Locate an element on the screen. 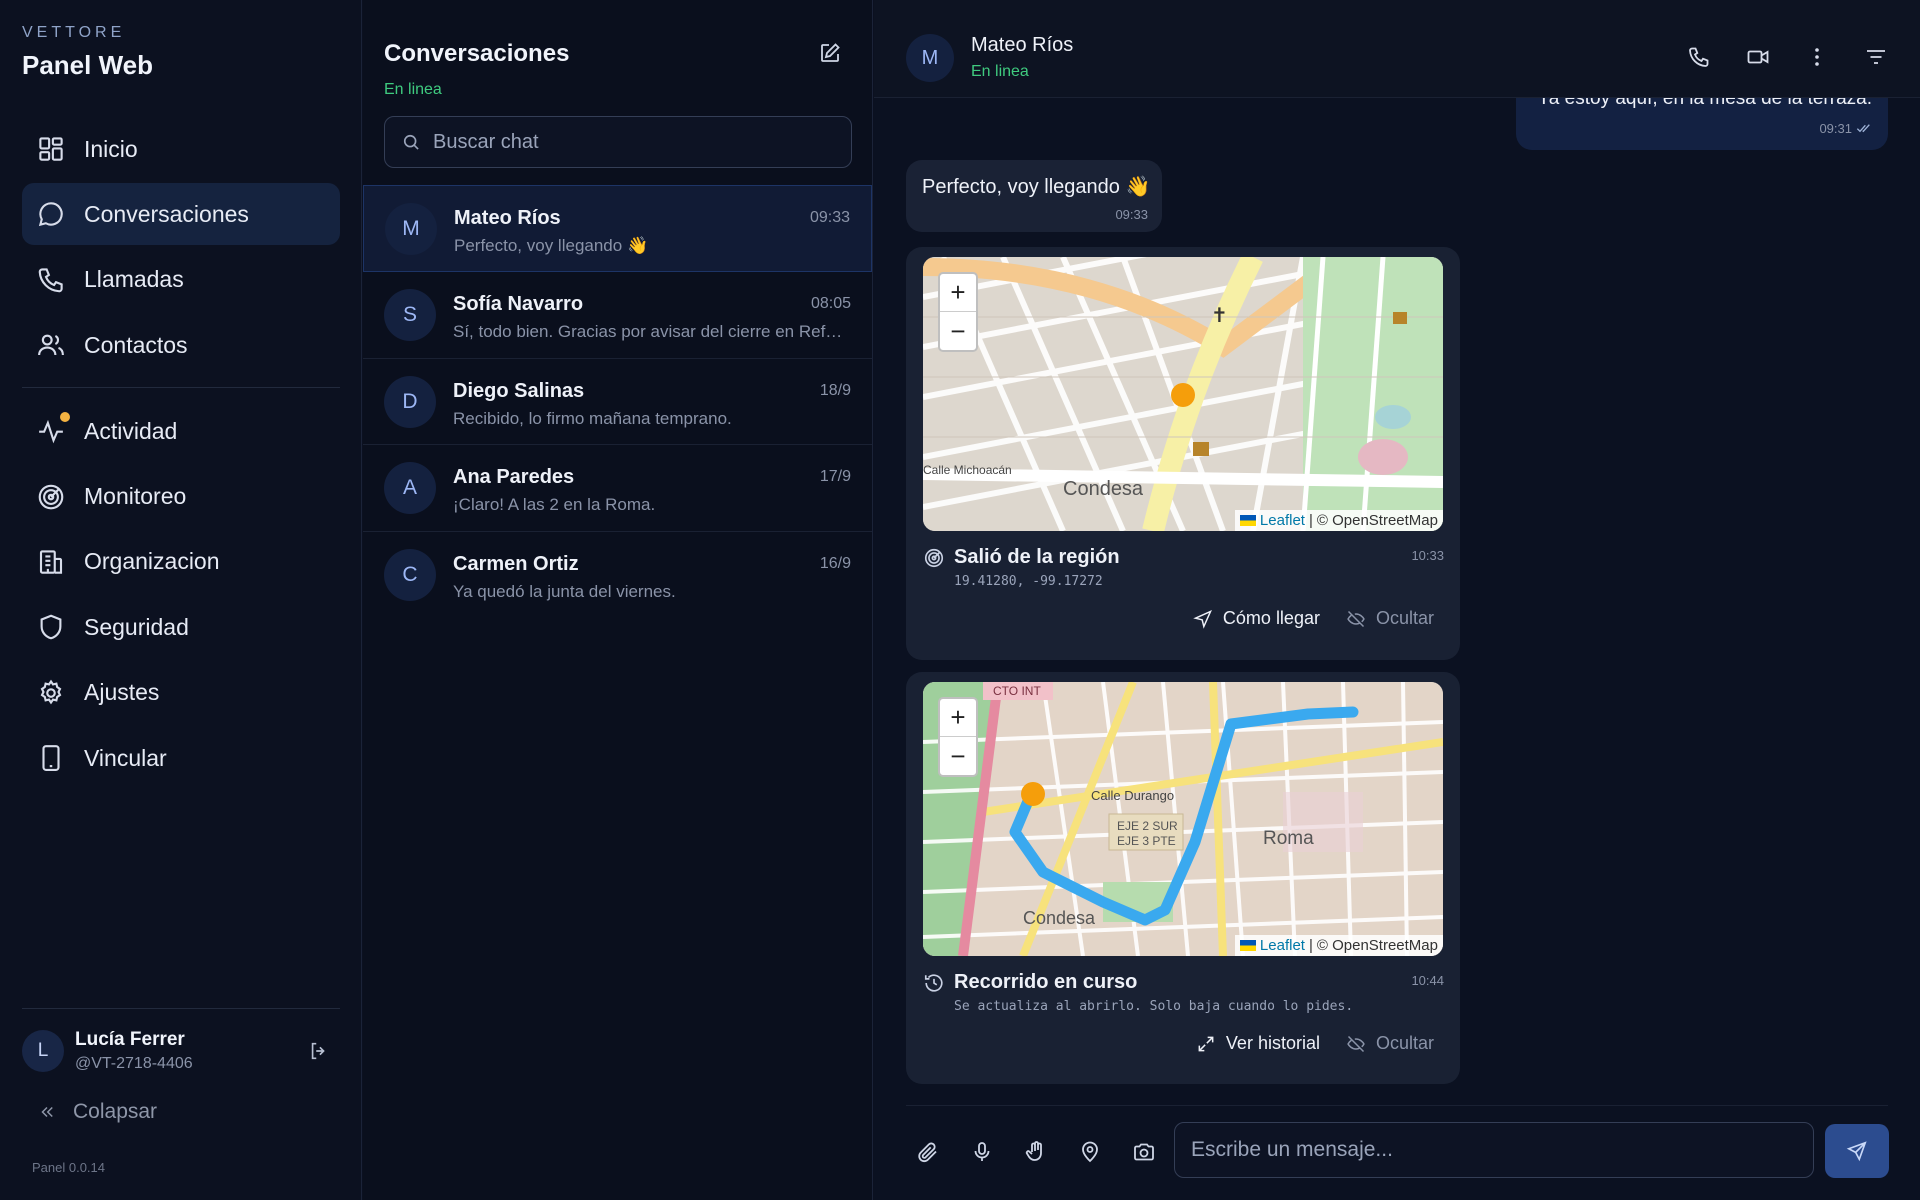  contact-name: Carmen Ortiz is located at coordinates (516, 564).